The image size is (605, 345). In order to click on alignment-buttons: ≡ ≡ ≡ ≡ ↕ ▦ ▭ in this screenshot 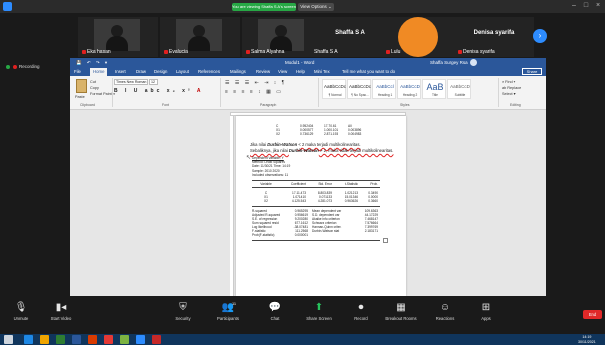, I will do `click(254, 92)`.